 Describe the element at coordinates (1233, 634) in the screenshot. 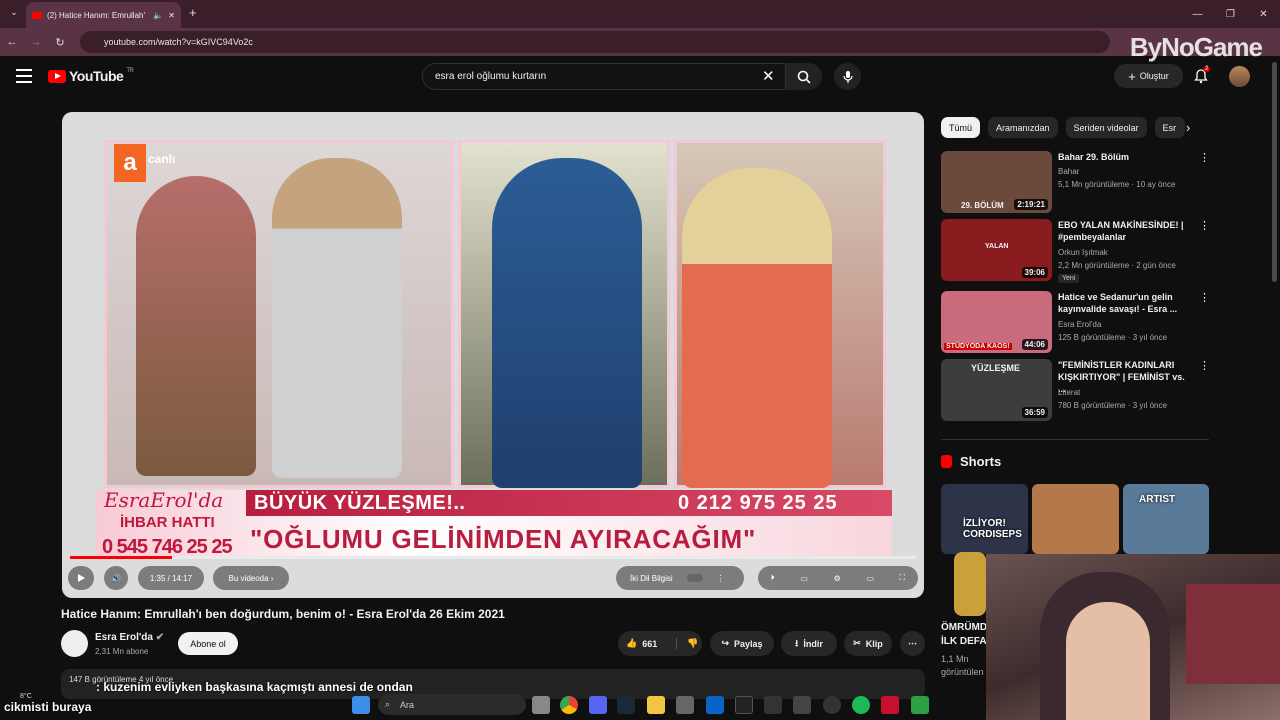

I see `background-shelf` at that location.